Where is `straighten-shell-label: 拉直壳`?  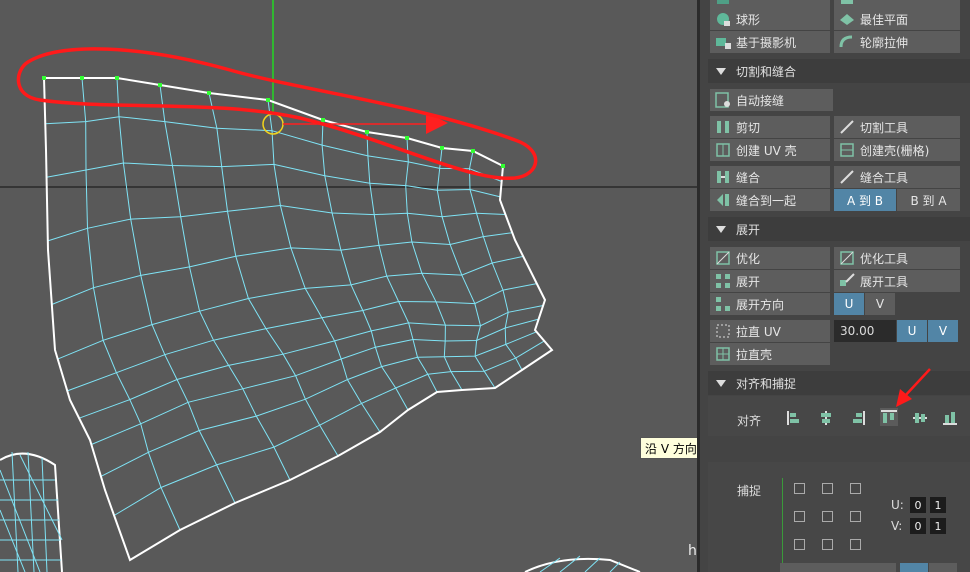
straighten-shell-label: 拉直壳 is located at coordinates (754, 354).